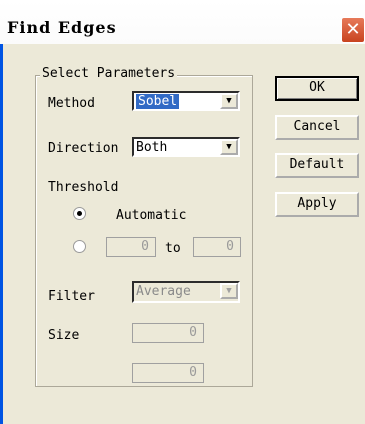 Image resolution: width=365 pixels, height=424 pixels. I want to click on filter-label: Filter, so click(71, 296).